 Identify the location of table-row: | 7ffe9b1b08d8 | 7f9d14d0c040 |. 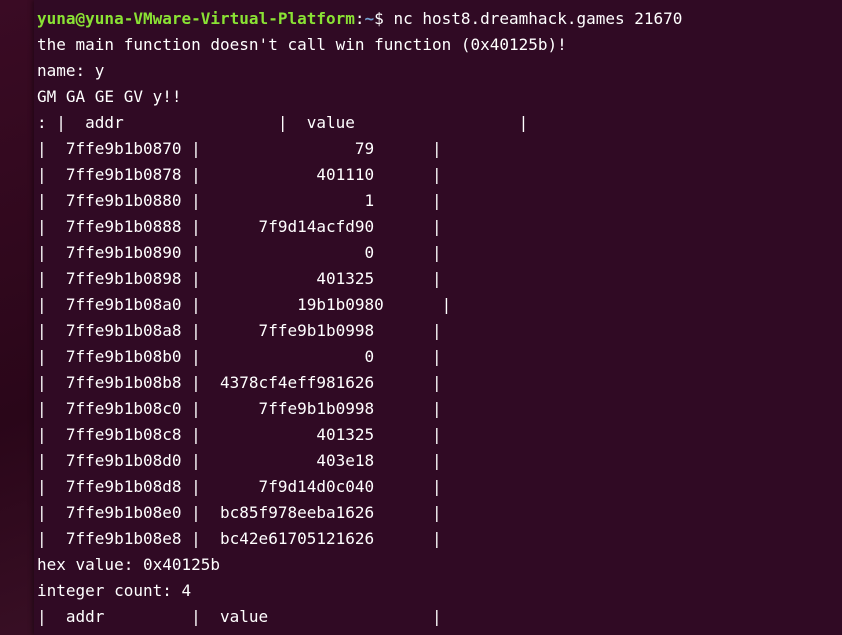
(239, 486).